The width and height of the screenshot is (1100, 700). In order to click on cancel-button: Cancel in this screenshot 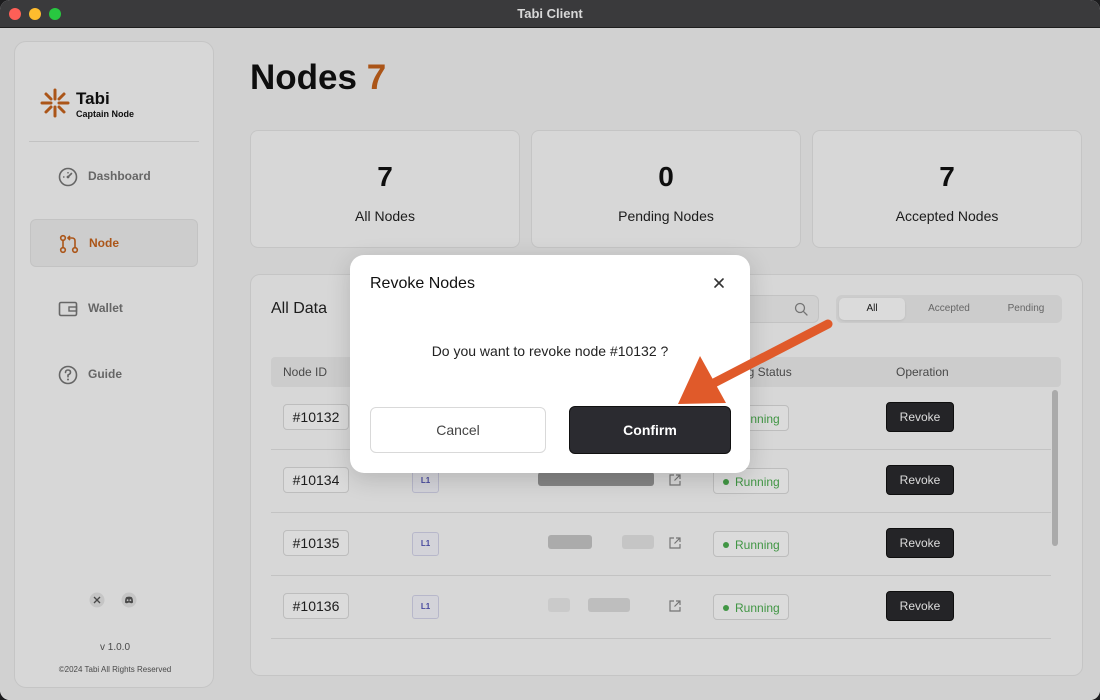, I will do `click(458, 430)`.